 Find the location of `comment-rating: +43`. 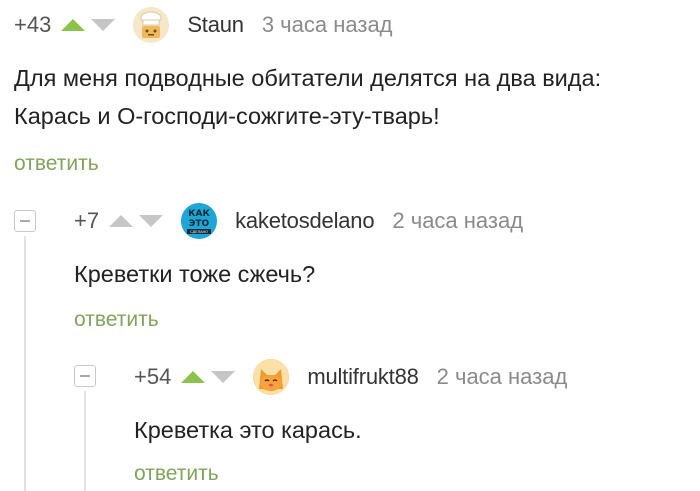

comment-rating: +43 is located at coordinates (33, 24).